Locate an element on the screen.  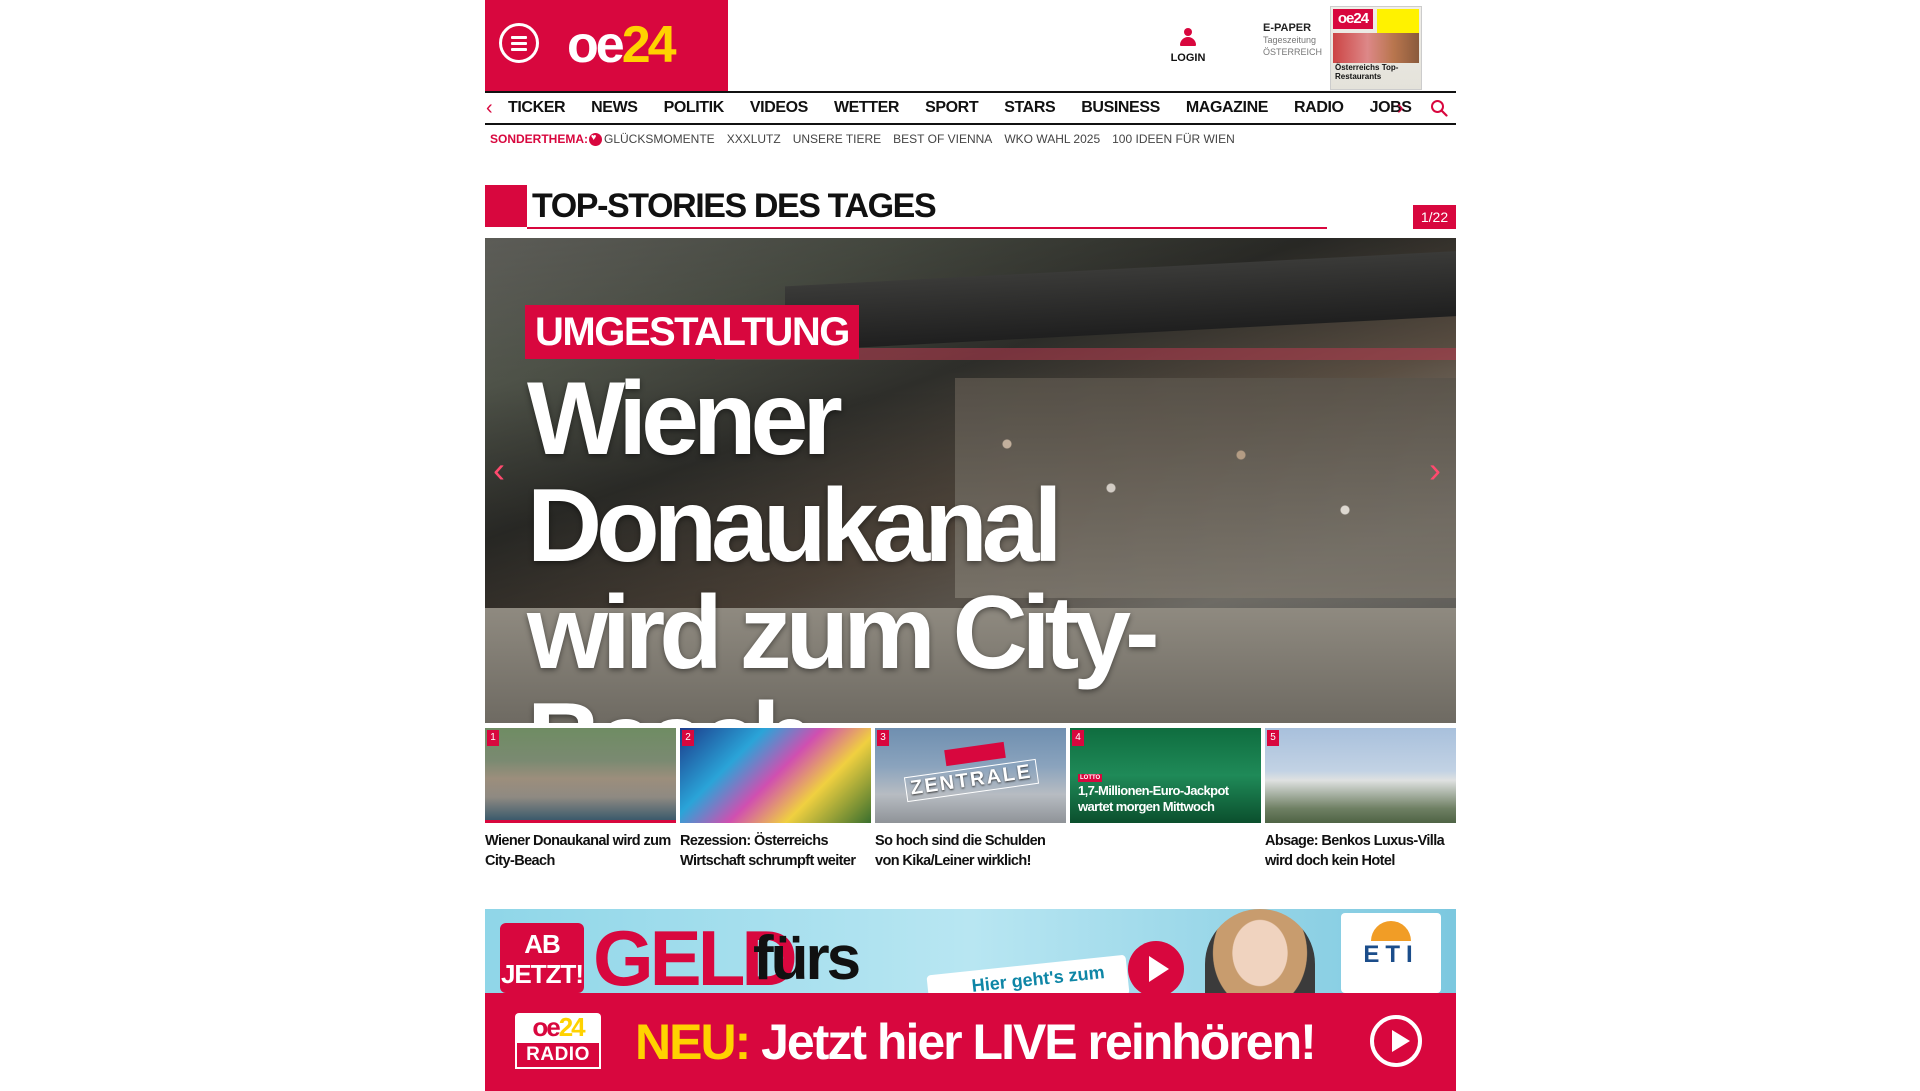
hero-kicker: UMGESTALTUNG is located at coordinates (692, 332).